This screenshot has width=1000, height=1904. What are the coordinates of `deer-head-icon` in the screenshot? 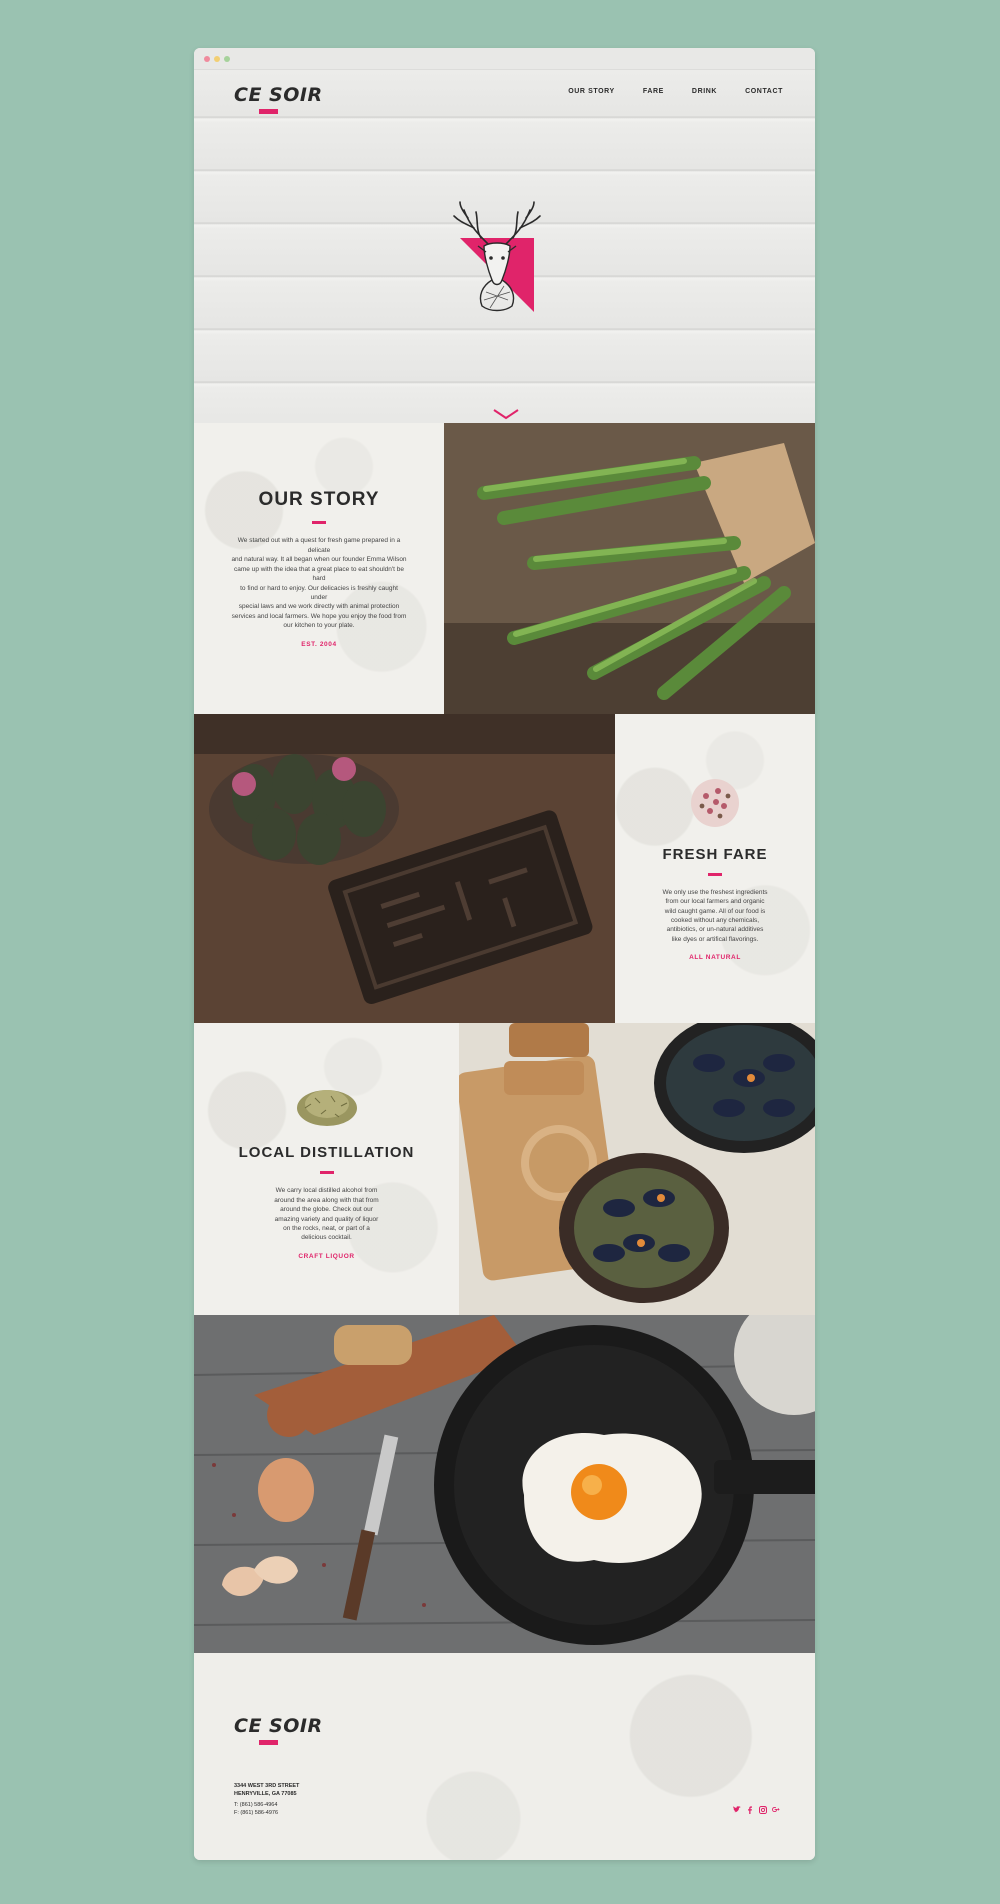 It's located at (497, 256).